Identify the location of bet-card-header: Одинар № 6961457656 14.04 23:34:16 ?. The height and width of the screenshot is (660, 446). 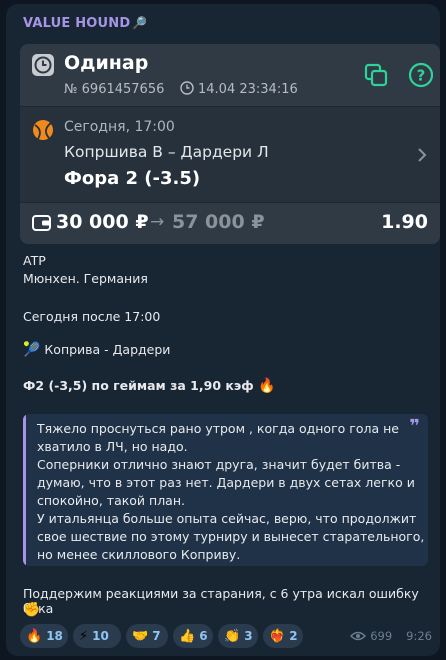
(230, 75).